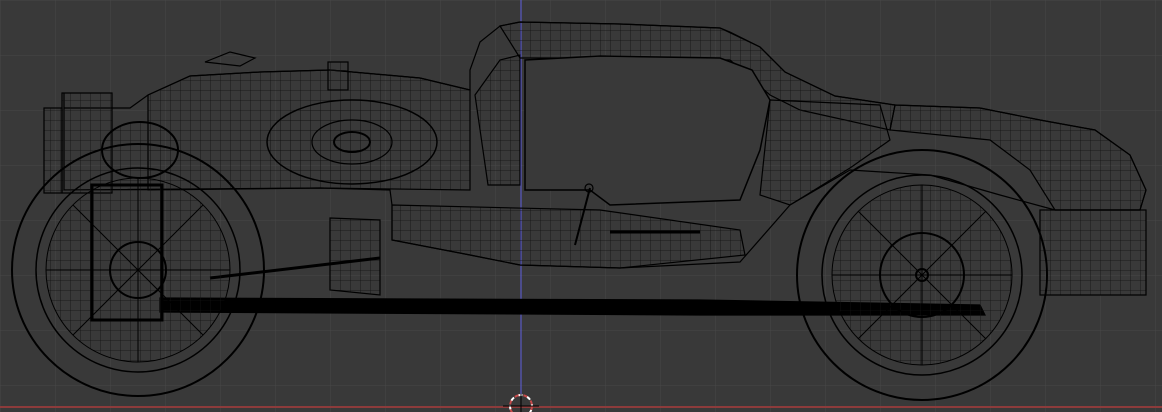 This screenshot has width=1162, height=412. Describe the element at coordinates (352, 142) in the screenshot. I see `spare-wheel-outer` at that location.